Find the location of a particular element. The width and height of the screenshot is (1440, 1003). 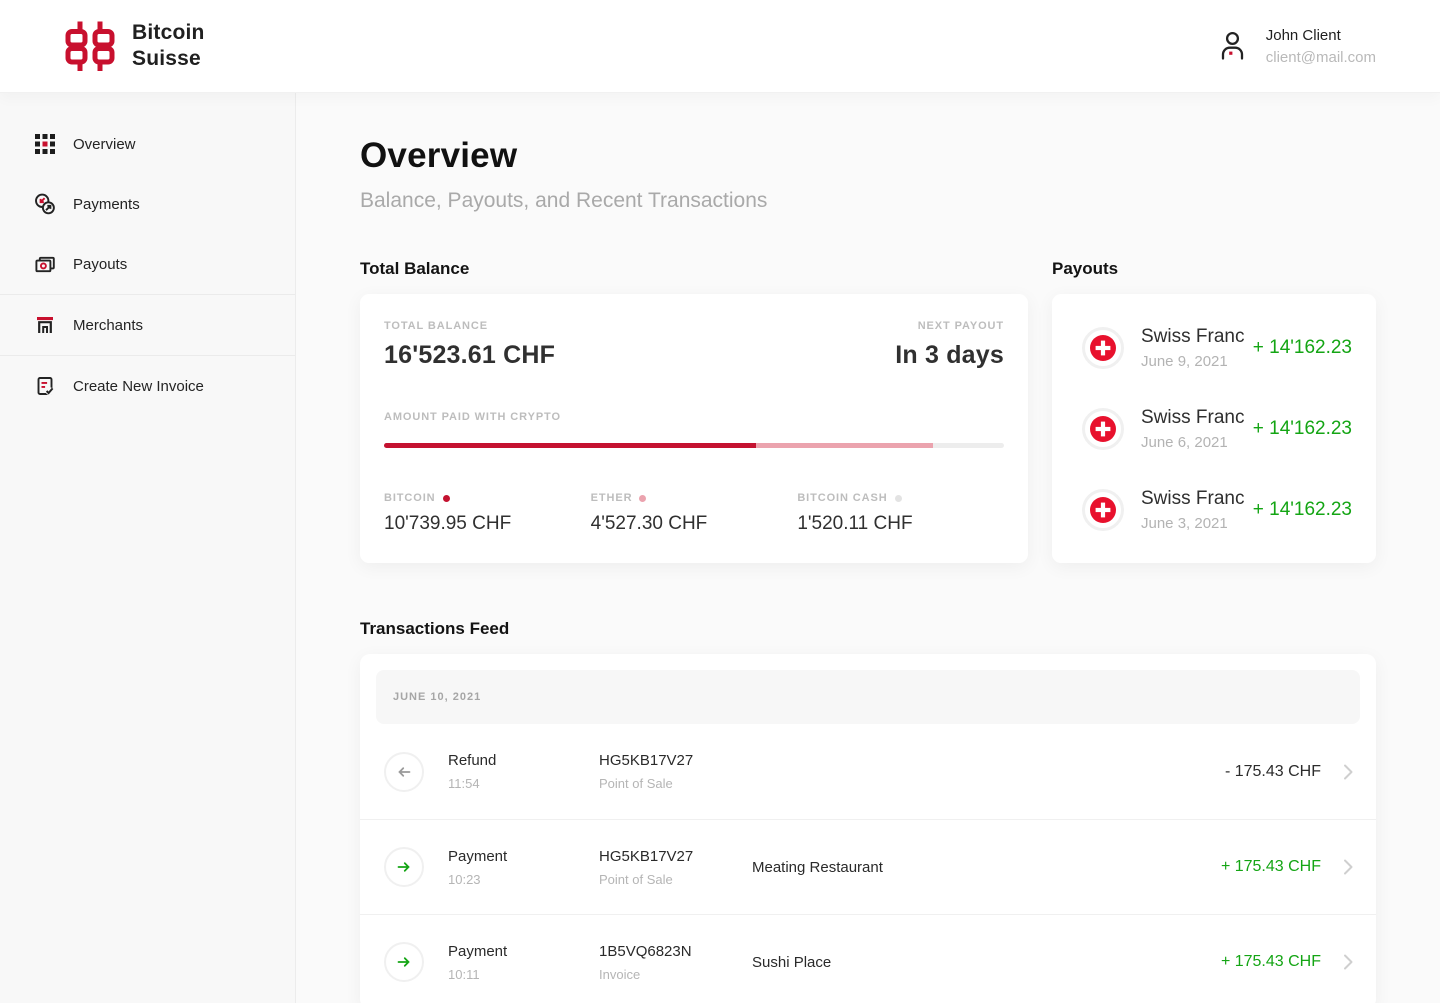

sidebar-item-payouts: Payouts is located at coordinates (147, 264).